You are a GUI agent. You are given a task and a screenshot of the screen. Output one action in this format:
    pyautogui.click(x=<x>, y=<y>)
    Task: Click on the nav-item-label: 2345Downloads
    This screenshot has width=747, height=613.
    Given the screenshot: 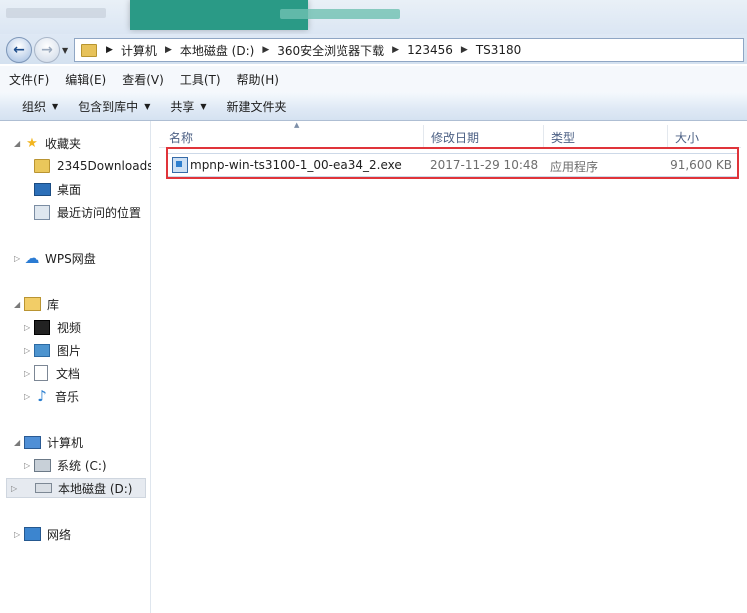 What is the action you would take?
    pyautogui.click(x=105, y=166)
    